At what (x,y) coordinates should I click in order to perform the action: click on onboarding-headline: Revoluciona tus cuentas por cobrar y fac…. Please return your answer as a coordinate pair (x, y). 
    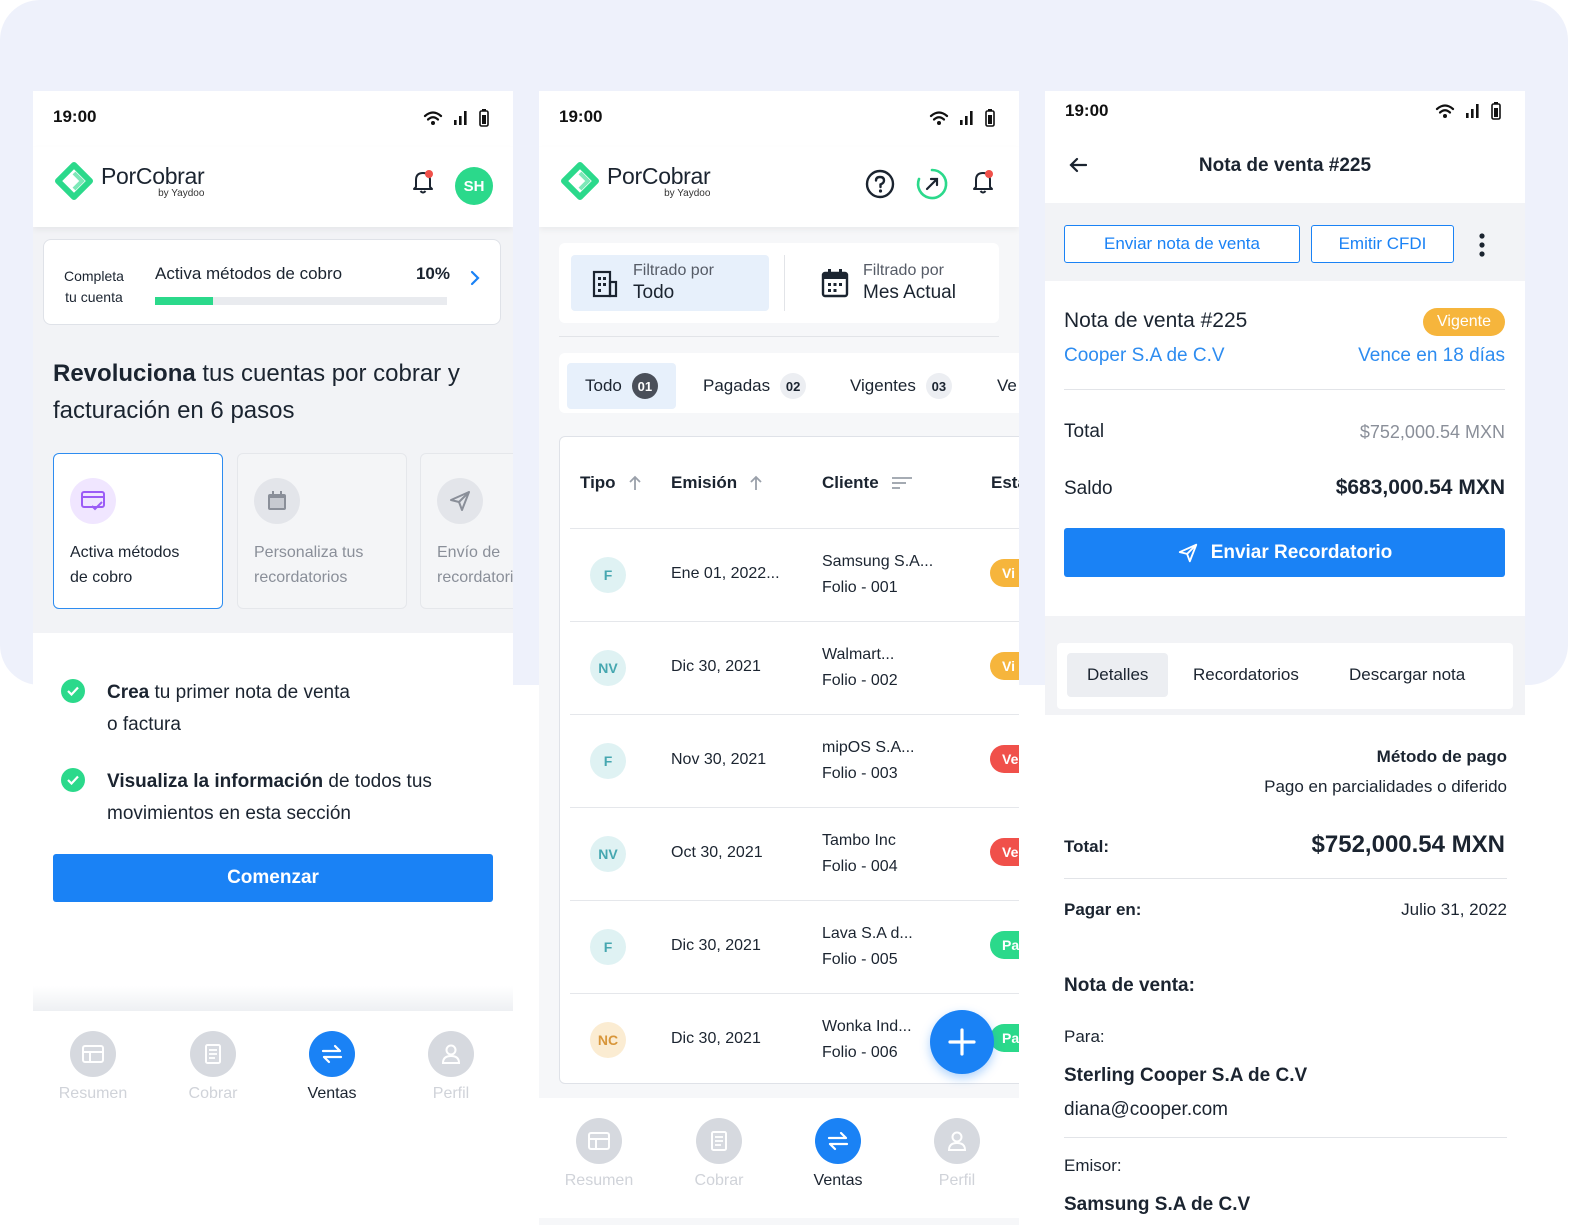
    Looking at the image, I should click on (278, 392).